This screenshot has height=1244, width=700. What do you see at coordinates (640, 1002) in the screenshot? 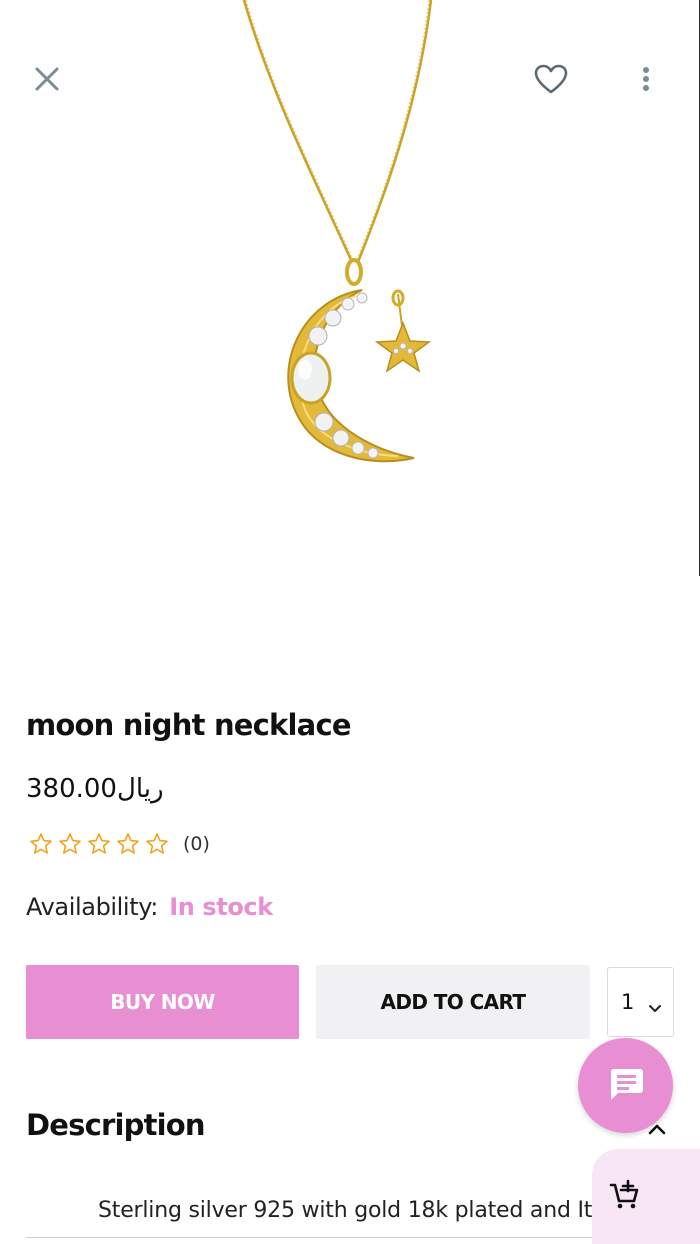
I see `quantity-select: 1` at bounding box center [640, 1002].